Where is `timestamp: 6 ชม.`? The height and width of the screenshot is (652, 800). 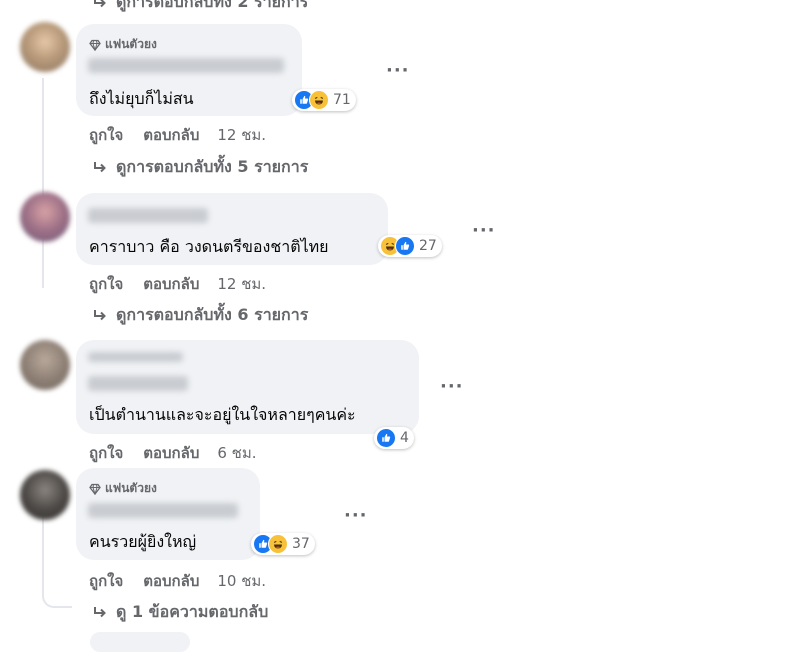
timestamp: 6 ชม. is located at coordinates (236, 453).